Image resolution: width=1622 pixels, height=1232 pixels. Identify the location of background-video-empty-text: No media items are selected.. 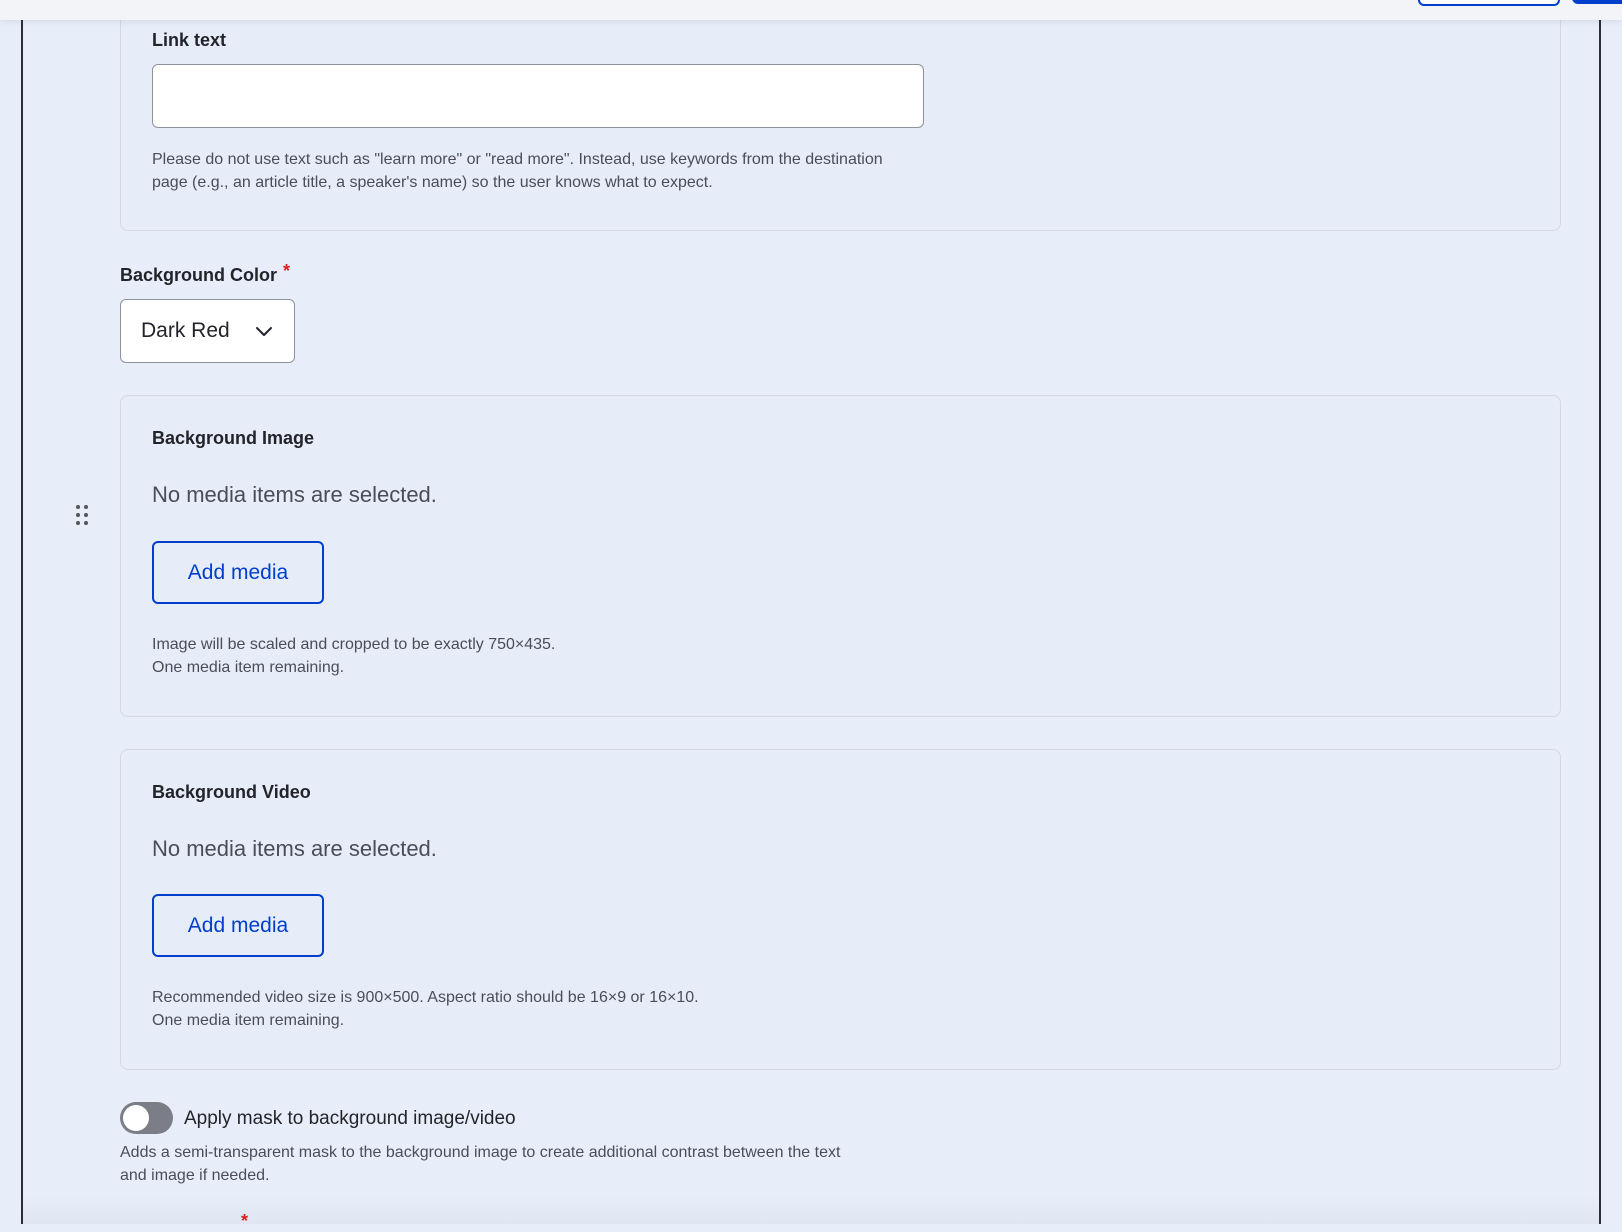
(294, 848).